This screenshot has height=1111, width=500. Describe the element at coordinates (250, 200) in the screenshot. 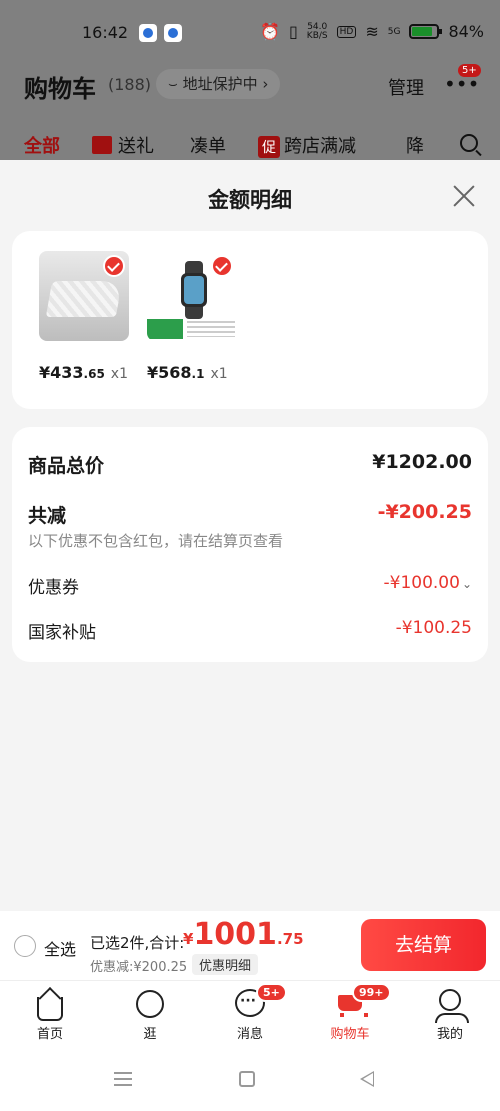

I see `sheet-title: 金额明细` at that location.